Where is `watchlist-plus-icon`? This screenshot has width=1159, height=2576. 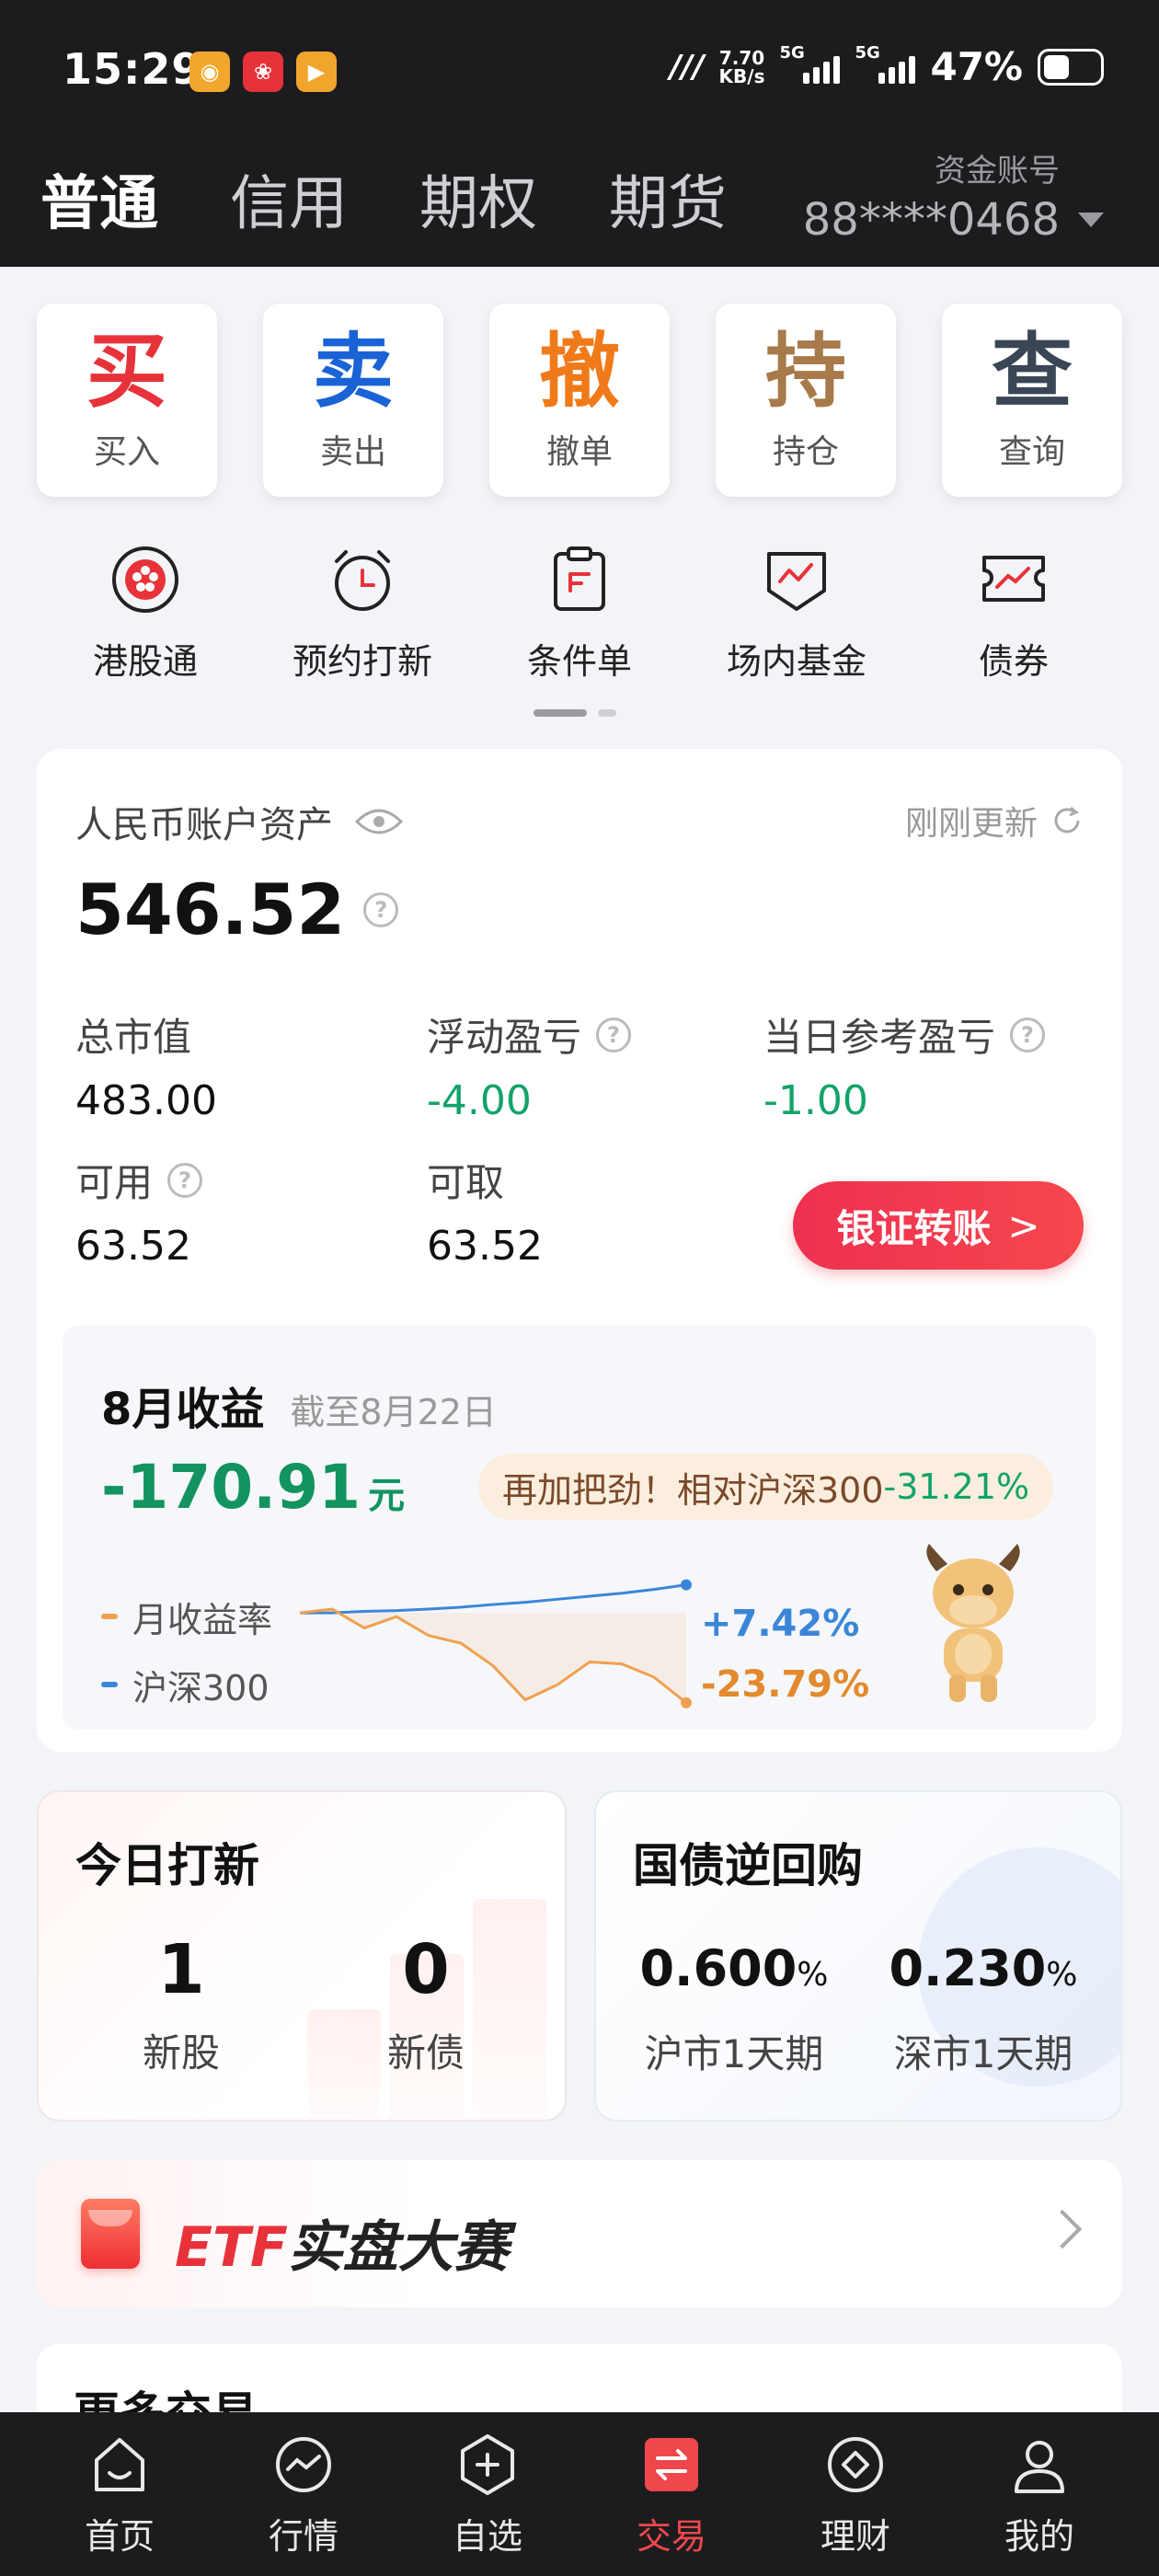
watchlist-plus-icon is located at coordinates (487, 2464).